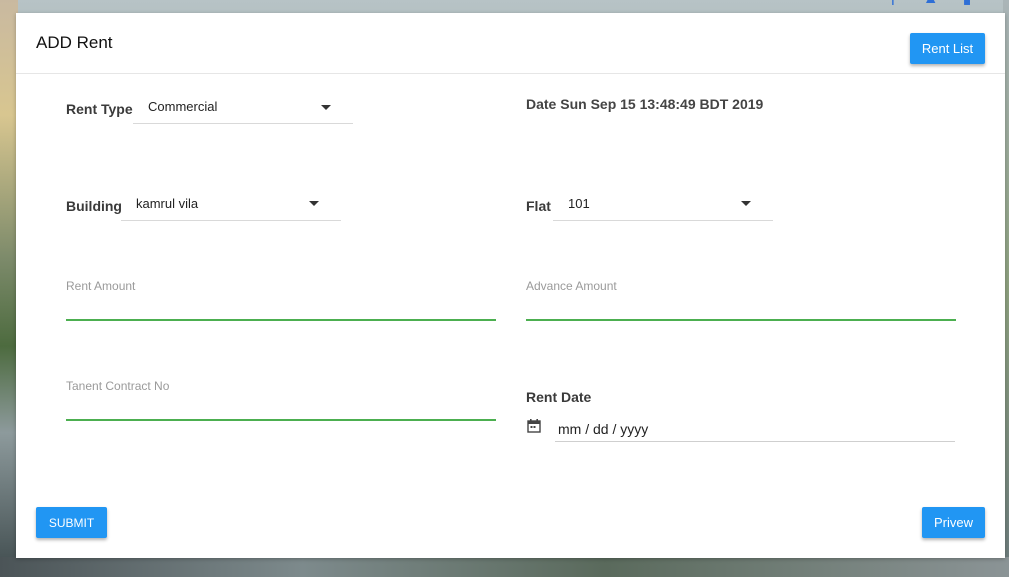  I want to click on rent-amount-placeholder: Rent Amount, so click(101, 286).